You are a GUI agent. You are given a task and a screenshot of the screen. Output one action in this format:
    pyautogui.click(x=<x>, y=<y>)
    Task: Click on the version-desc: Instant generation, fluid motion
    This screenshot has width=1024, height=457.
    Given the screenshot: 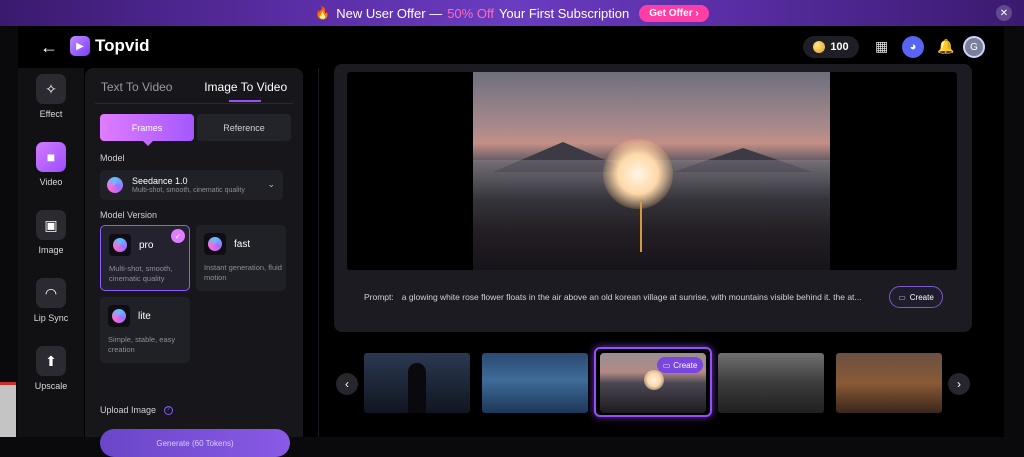 What is the action you would take?
    pyautogui.click(x=243, y=272)
    